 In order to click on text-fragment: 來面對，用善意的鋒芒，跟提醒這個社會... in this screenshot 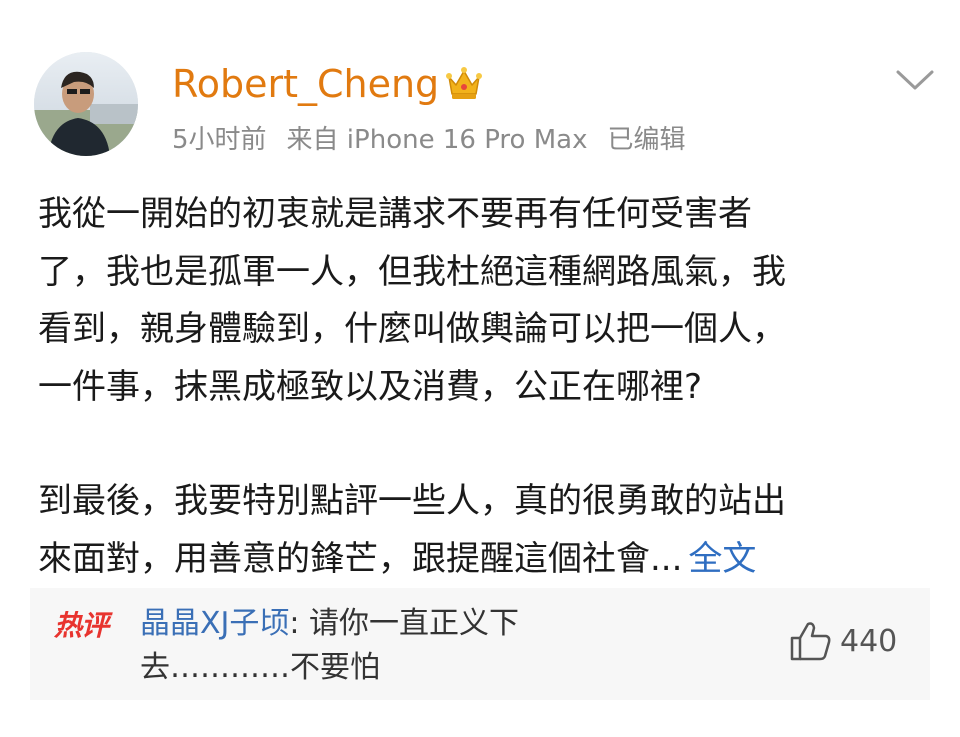, I will do `click(360, 558)`.